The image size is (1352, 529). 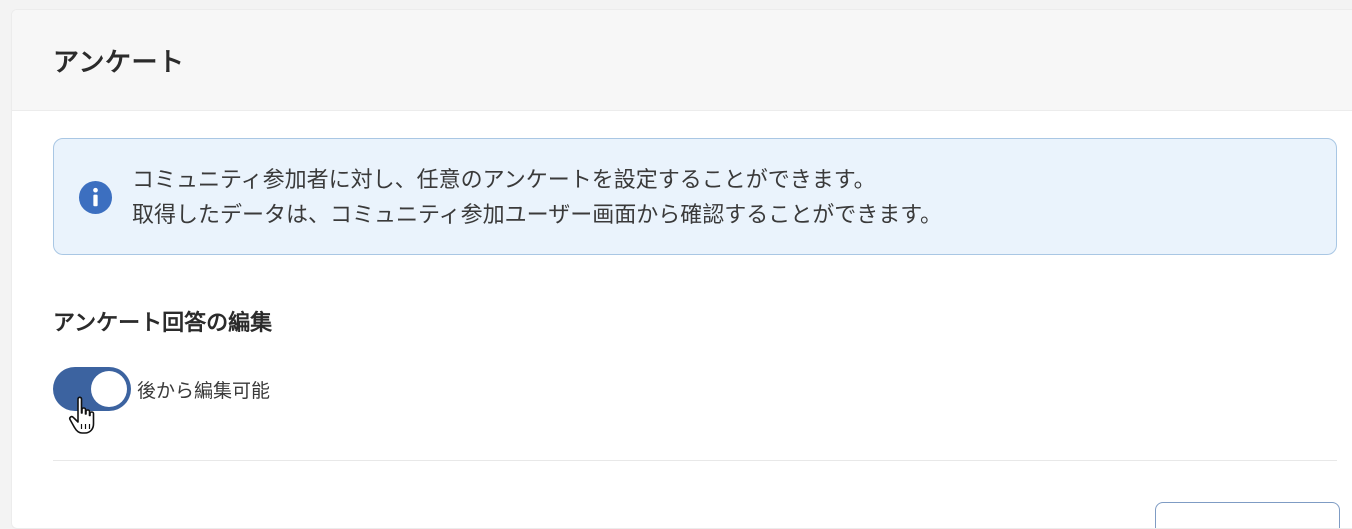 I want to click on page-title: アンケート, so click(x=119, y=63).